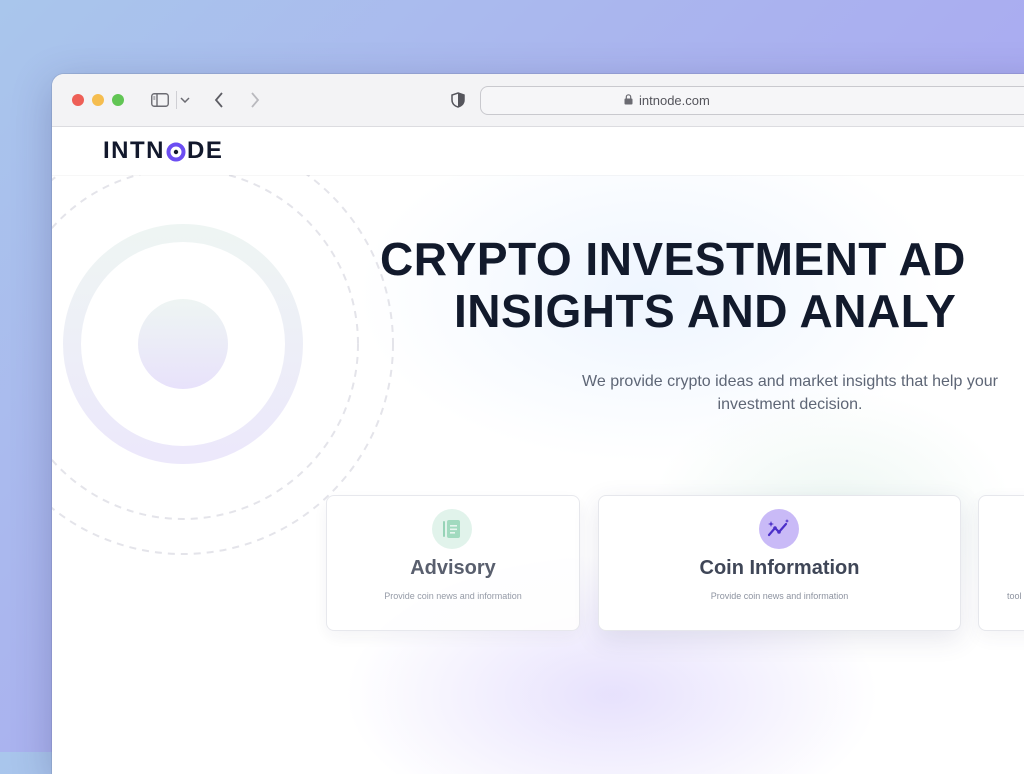  What do you see at coordinates (458, 100) in the screenshot?
I see `privacy-shield-icon` at bounding box center [458, 100].